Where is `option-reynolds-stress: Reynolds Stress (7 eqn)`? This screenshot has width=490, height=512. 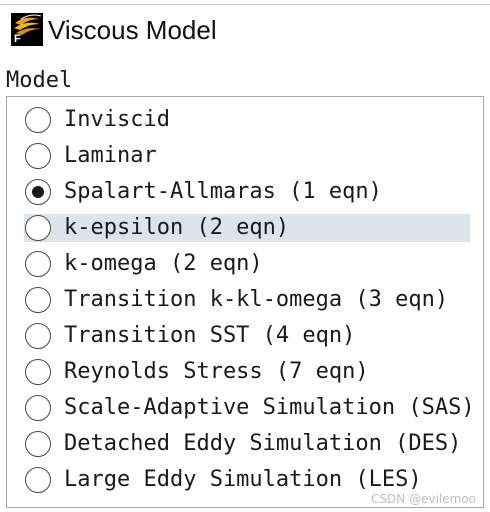 option-reynolds-stress: Reynolds Stress (7 eqn) is located at coordinates (247, 372).